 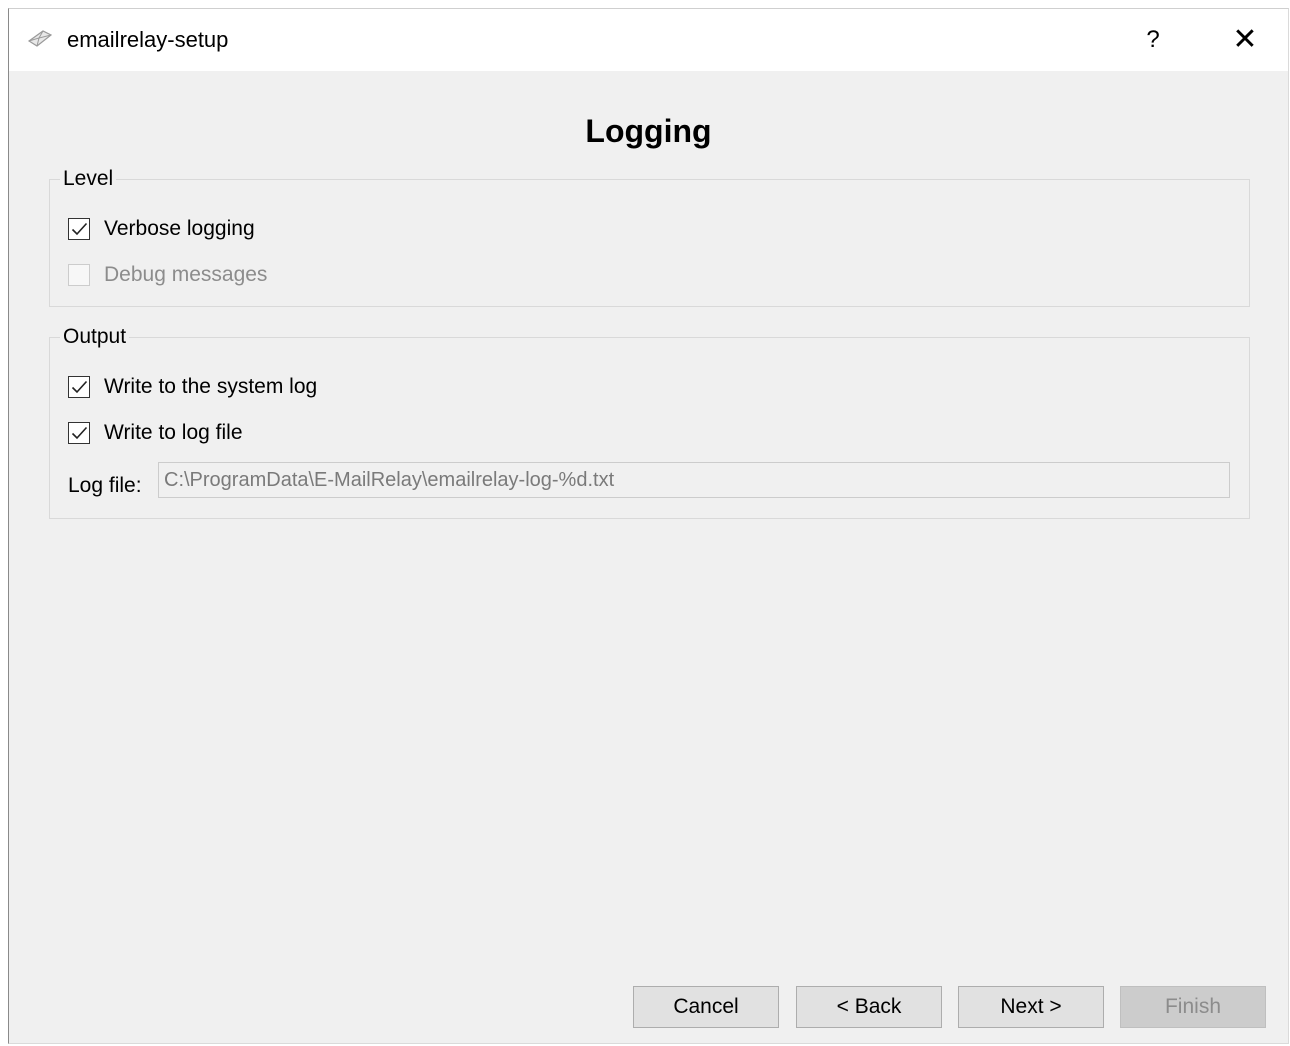 I want to click on cancel-button: Cancel, so click(x=706, y=1007).